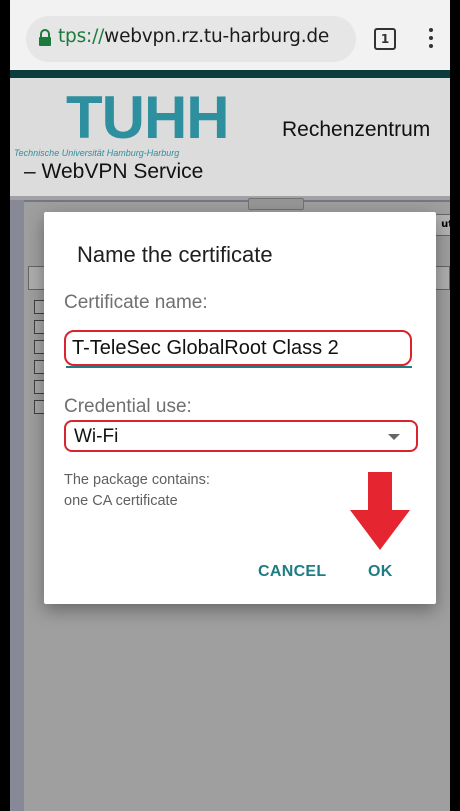 The image size is (460, 811). I want to click on chevron-down-icon, so click(394, 437).